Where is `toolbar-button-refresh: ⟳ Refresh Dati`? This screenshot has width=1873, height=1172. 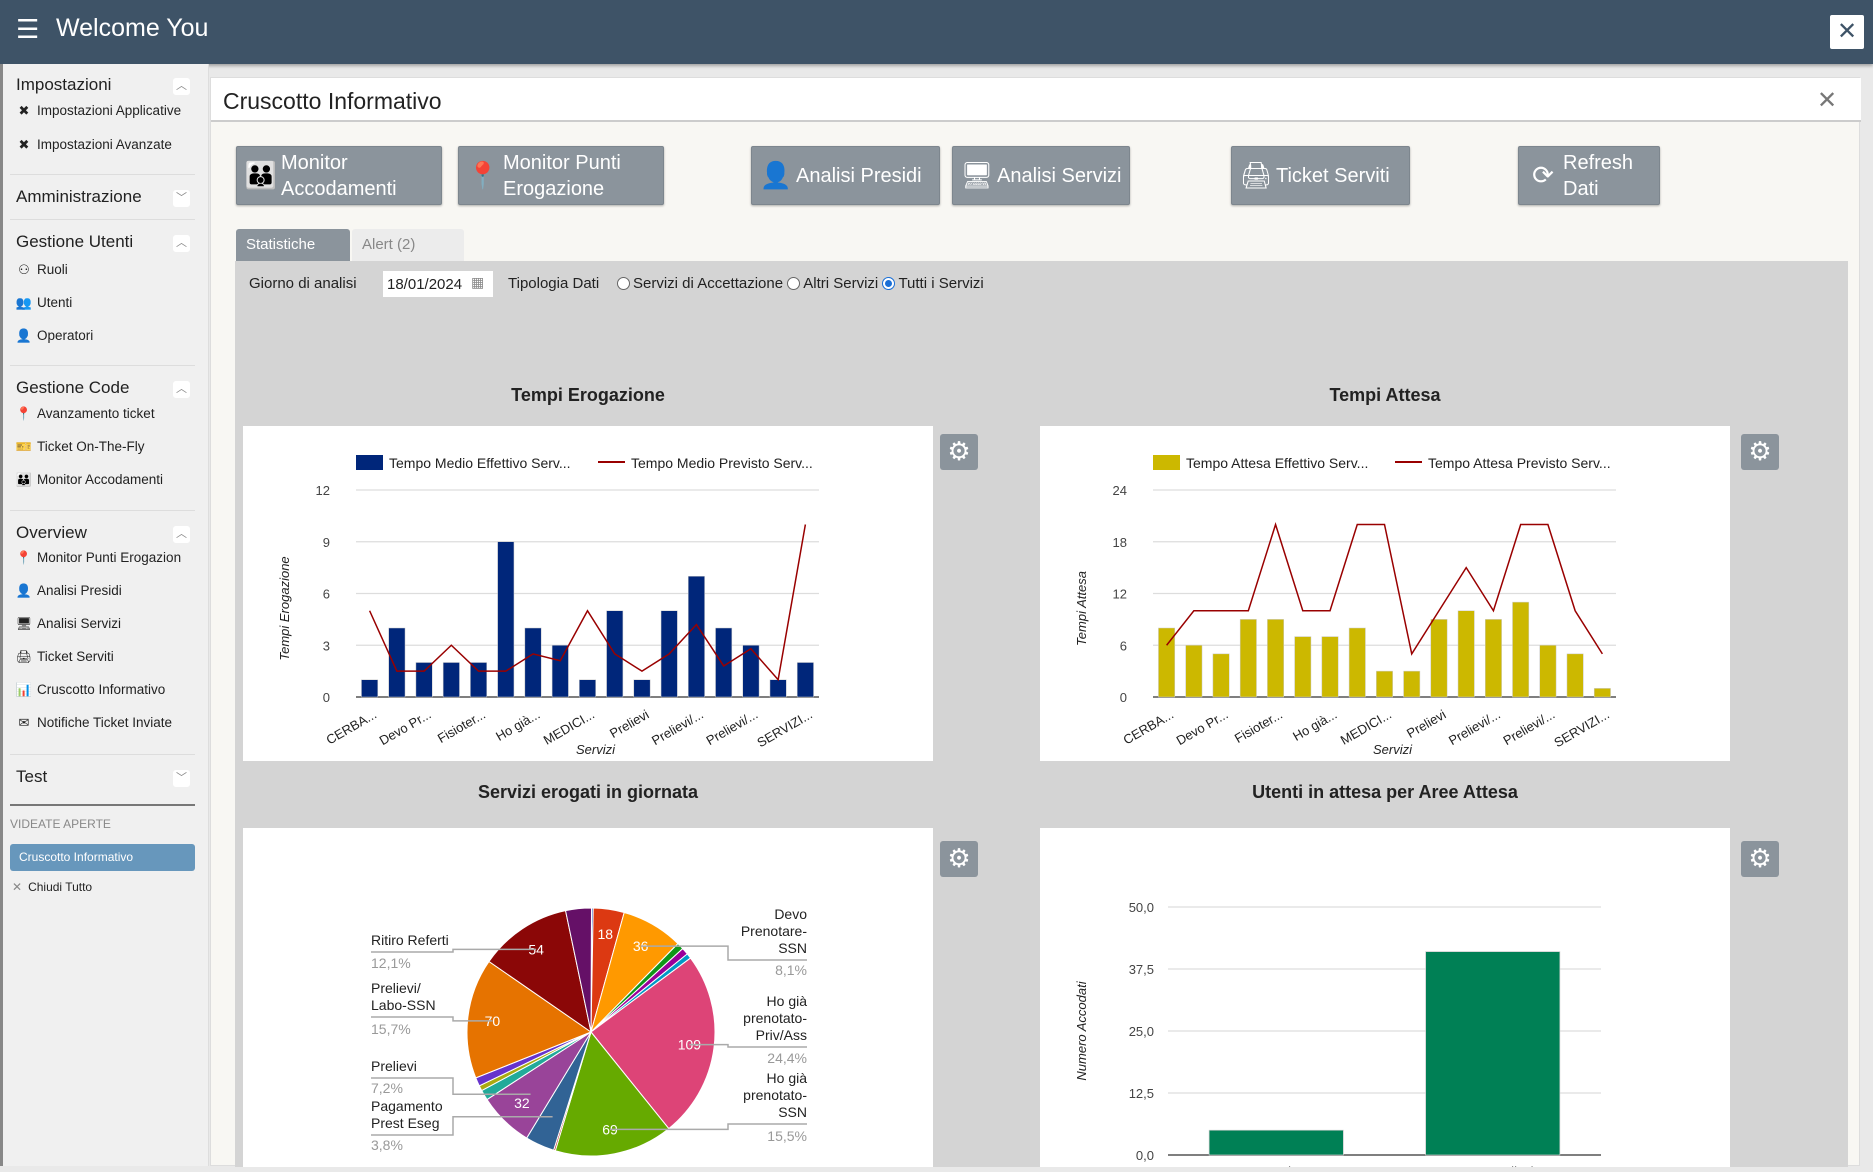 toolbar-button-refresh: ⟳ Refresh Dati is located at coordinates (1589, 175).